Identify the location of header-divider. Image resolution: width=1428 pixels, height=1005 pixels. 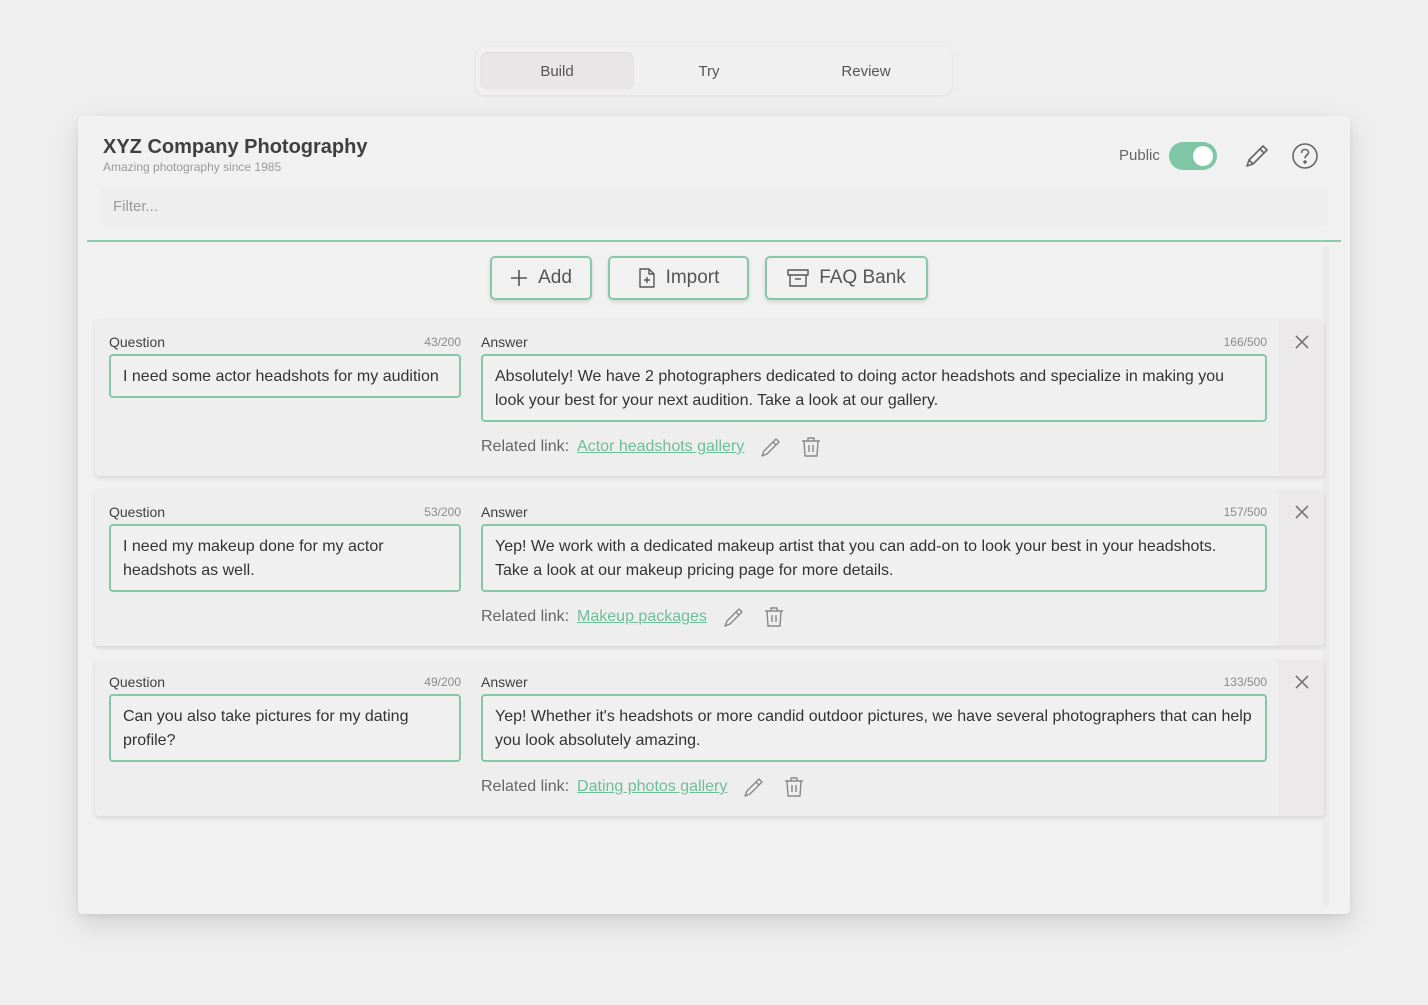
(714, 241).